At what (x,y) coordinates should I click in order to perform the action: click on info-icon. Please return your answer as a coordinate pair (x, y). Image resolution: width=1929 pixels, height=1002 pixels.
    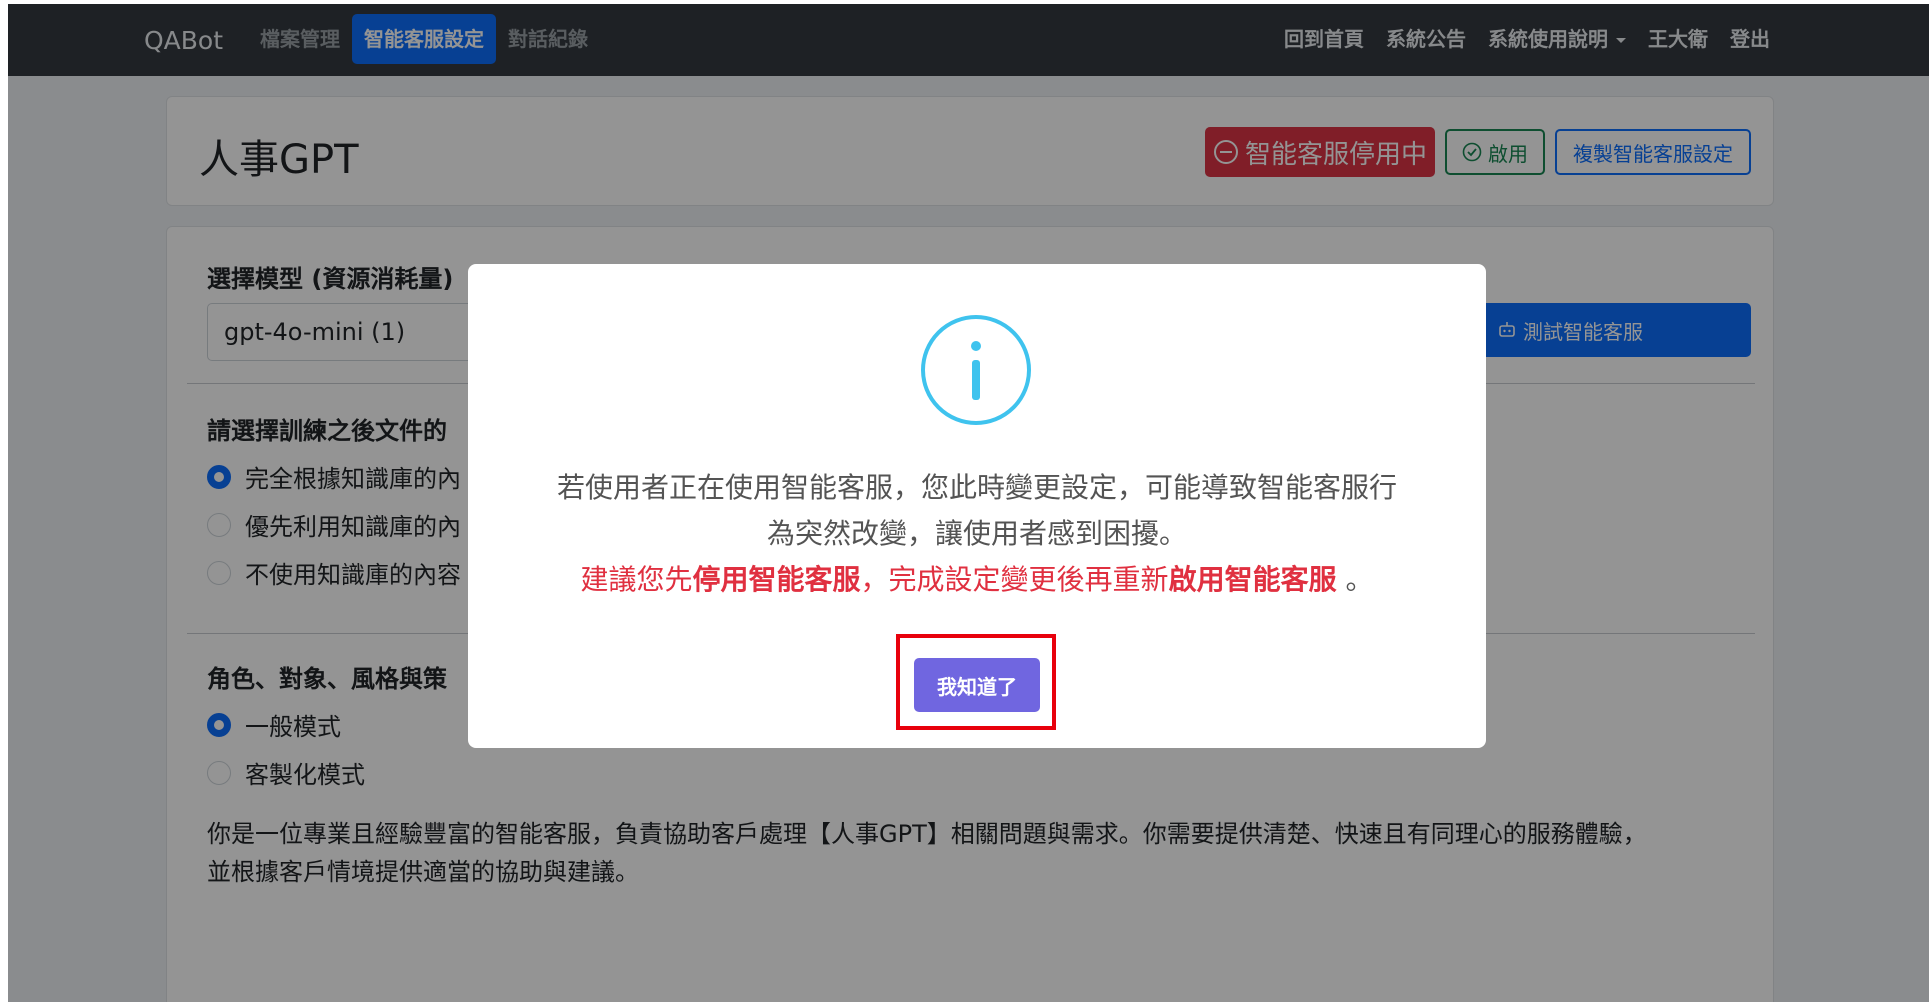
    Looking at the image, I should click on (976, 370).